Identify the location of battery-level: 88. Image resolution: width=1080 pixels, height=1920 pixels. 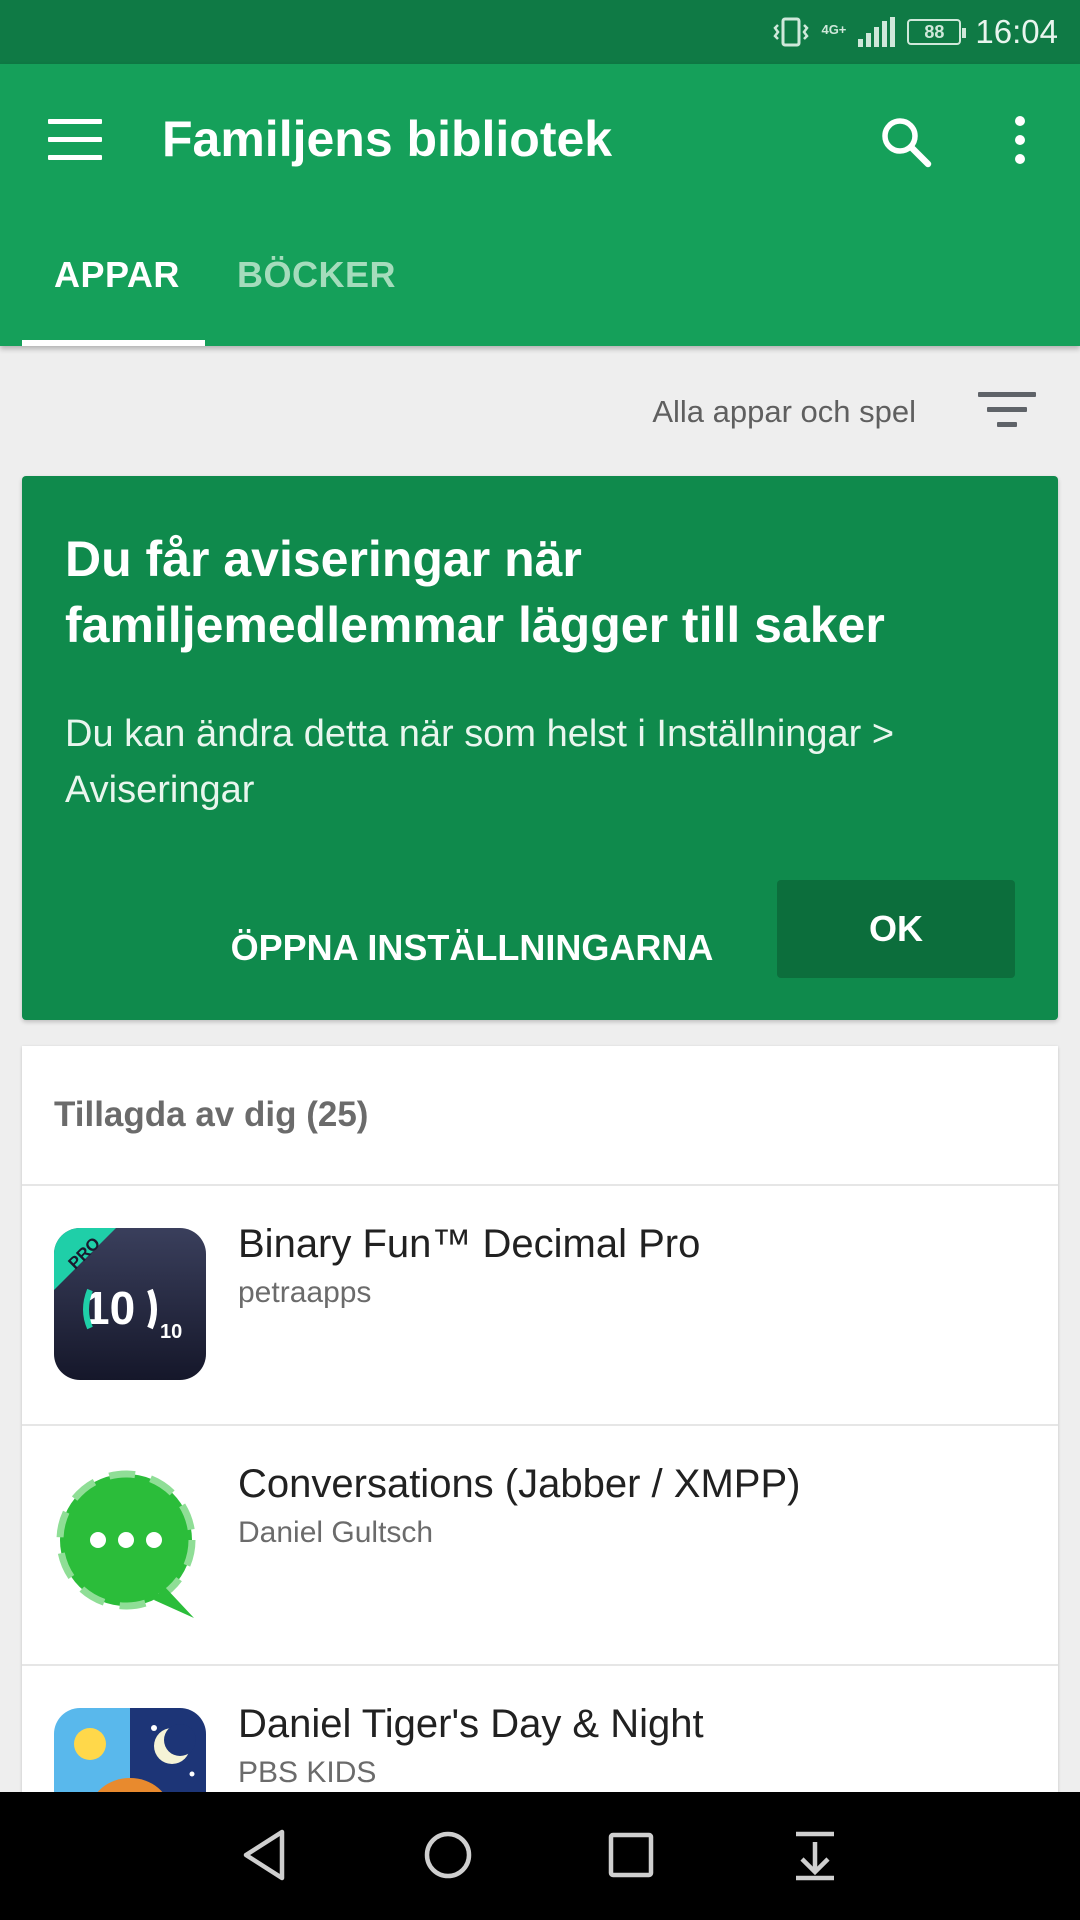
(934, 31).